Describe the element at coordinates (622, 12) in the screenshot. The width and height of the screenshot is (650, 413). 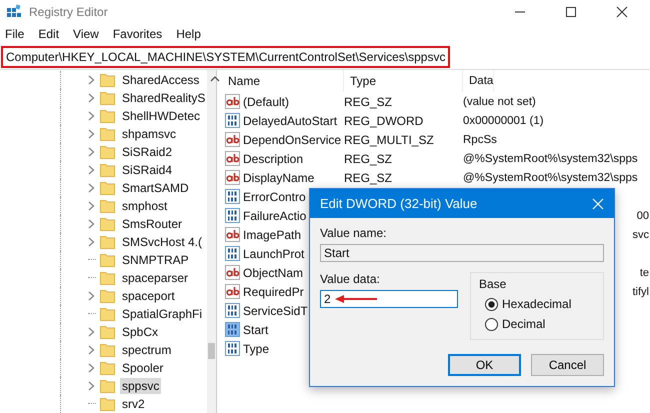
I see `close-icon` at that location.